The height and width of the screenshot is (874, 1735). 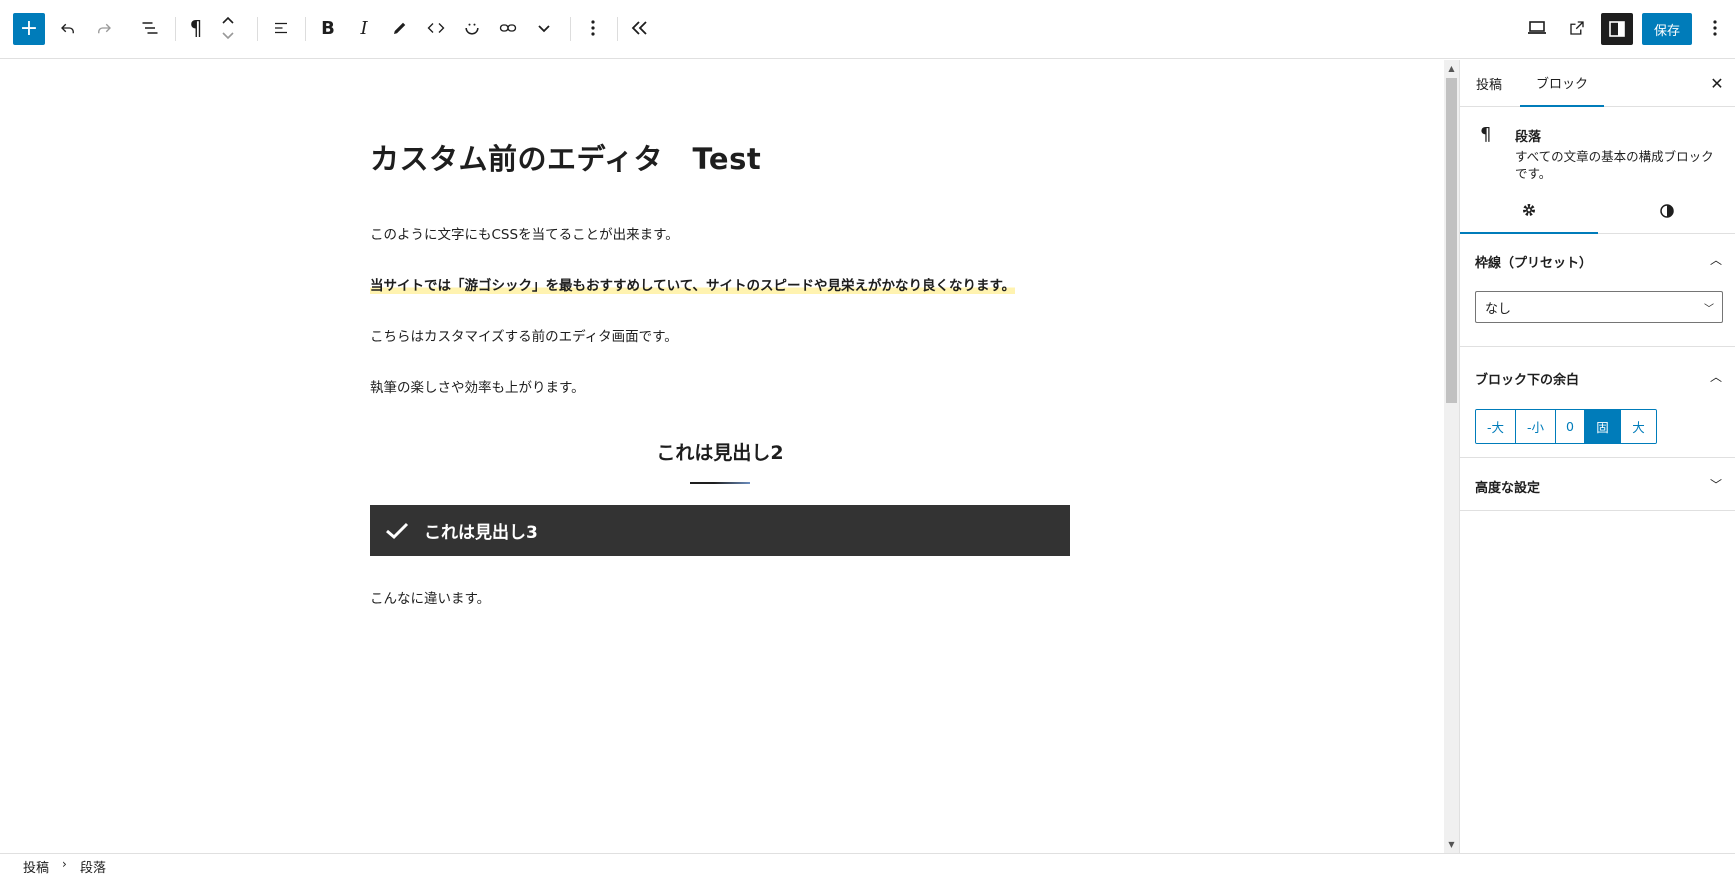 I want to click on block-spacing-title: ブロック下の余白, so click(x=1527, y=378).